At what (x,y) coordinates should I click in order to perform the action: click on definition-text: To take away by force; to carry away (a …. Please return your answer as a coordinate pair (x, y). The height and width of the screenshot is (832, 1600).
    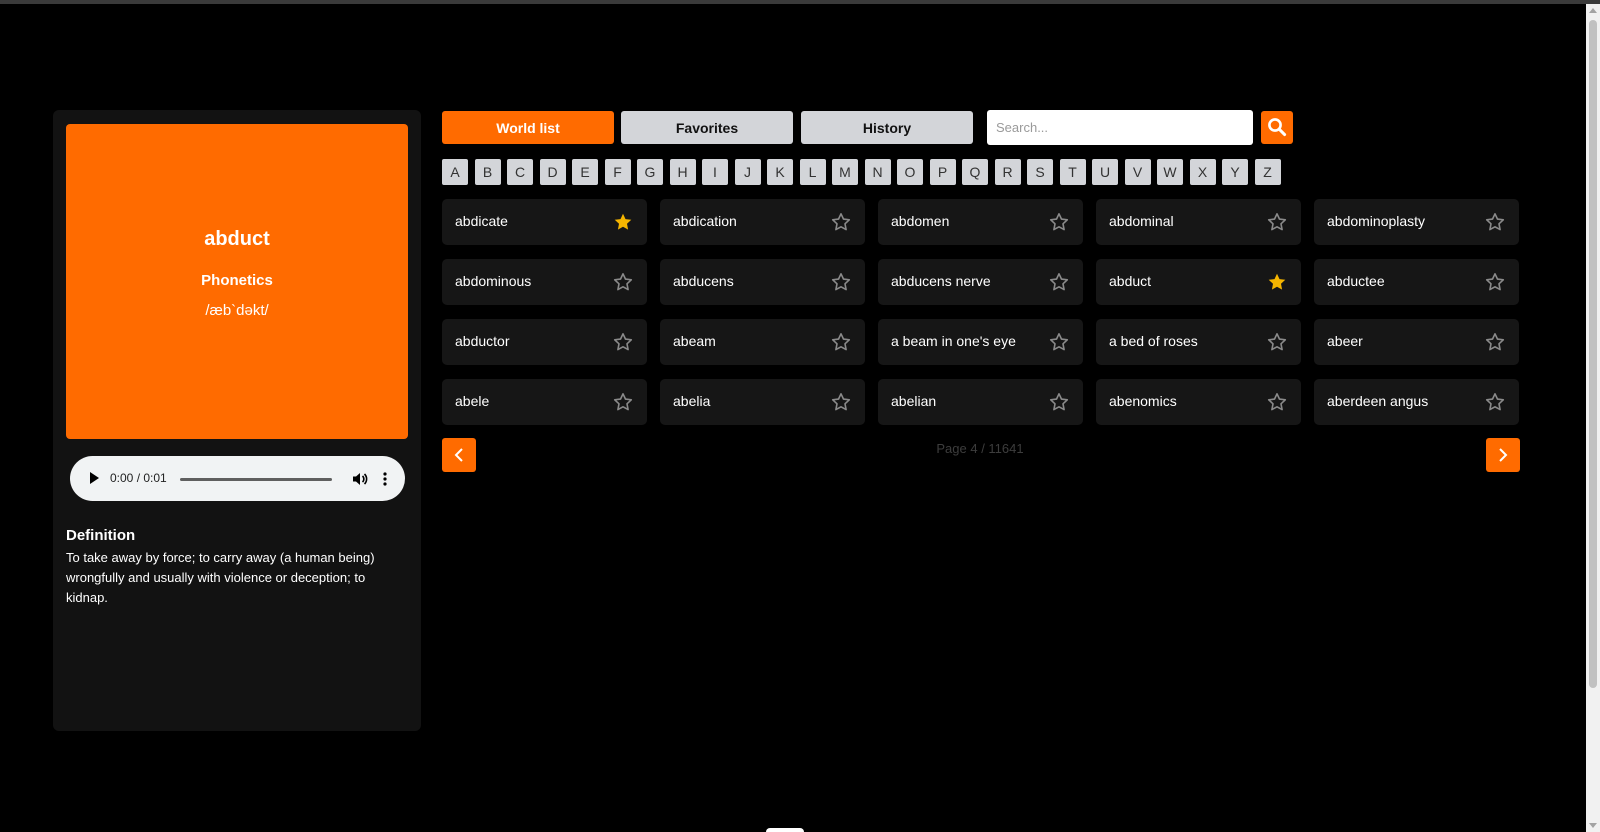
    Looking at the image, I should click on (220, 577).